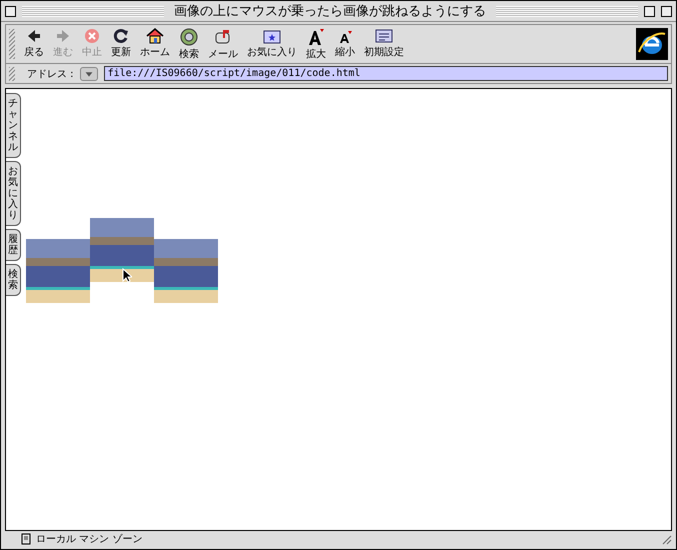 This screenshot has height=550, width=677. I want to click on collapse-box, so click(666, 11).